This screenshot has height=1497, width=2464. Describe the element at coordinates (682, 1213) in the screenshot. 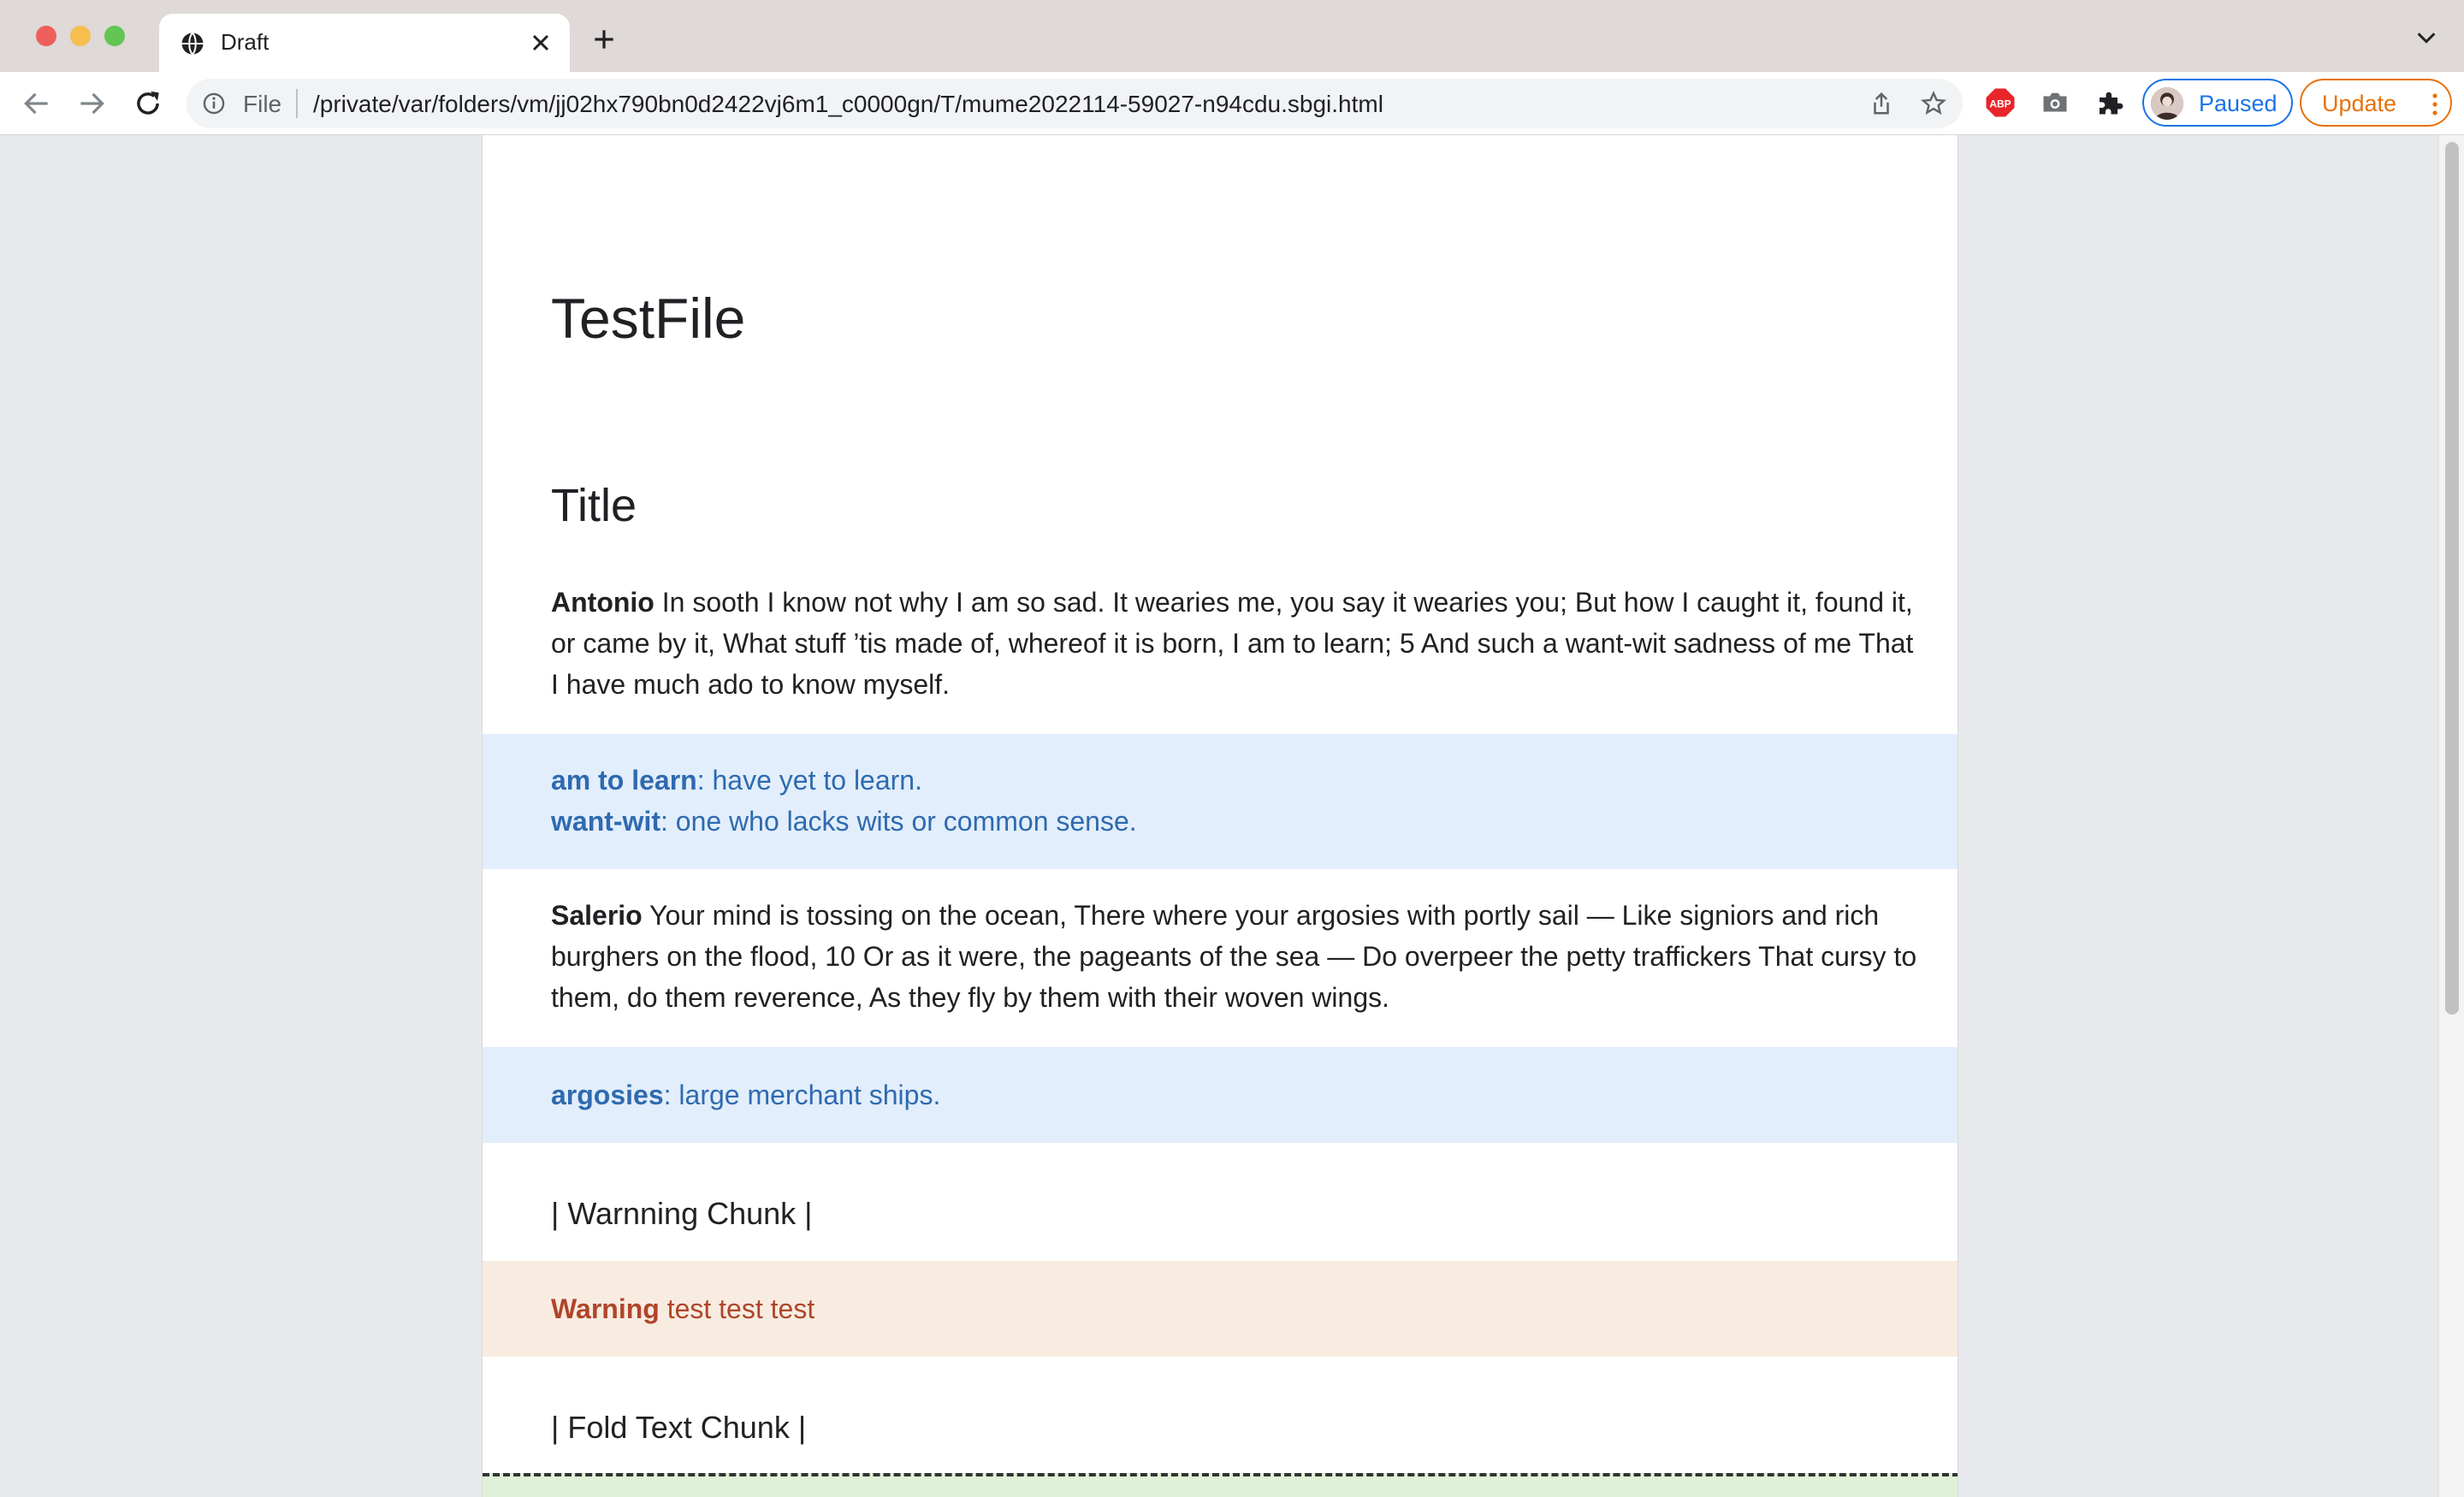

I see `warning-chunk-heading: | Warnning Chunk |` at that location.